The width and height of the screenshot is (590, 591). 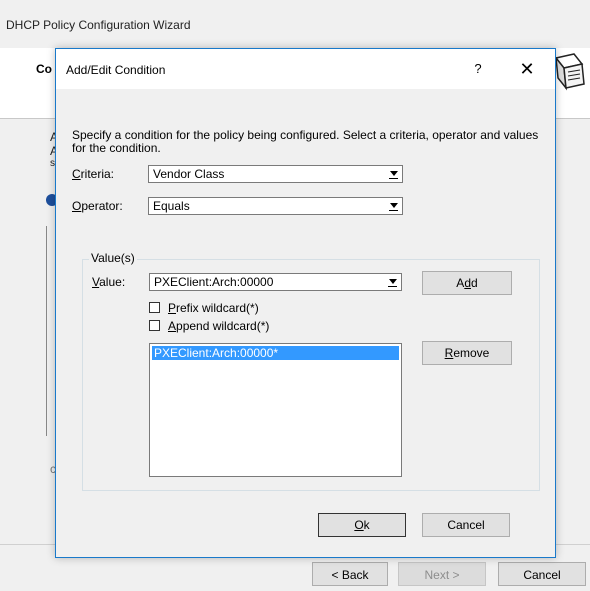 I want to click on dialog-title: Add/Edit Condition, so click(x=116, y=70).